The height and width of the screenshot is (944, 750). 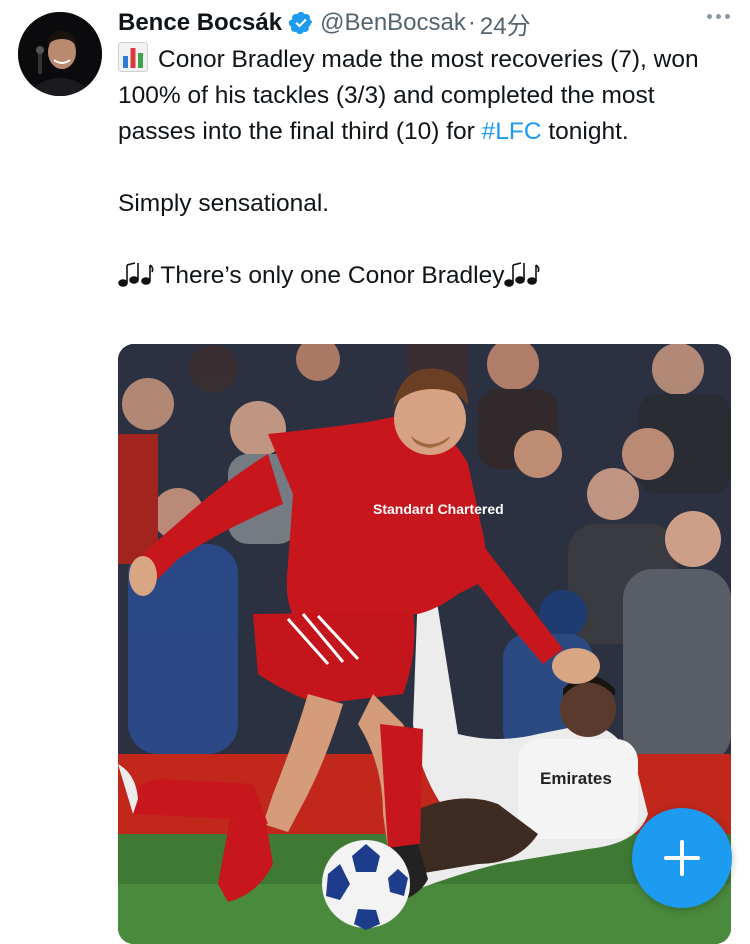 I want to click on tweet-text-end: tonight., so click(x=585, y=131).